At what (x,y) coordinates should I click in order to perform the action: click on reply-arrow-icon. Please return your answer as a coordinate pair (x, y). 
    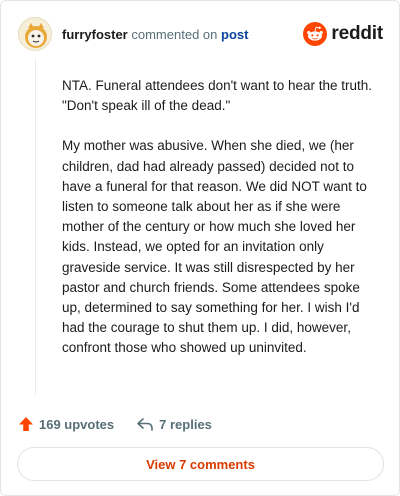
    Looking at the image, I should click on (145, 424).